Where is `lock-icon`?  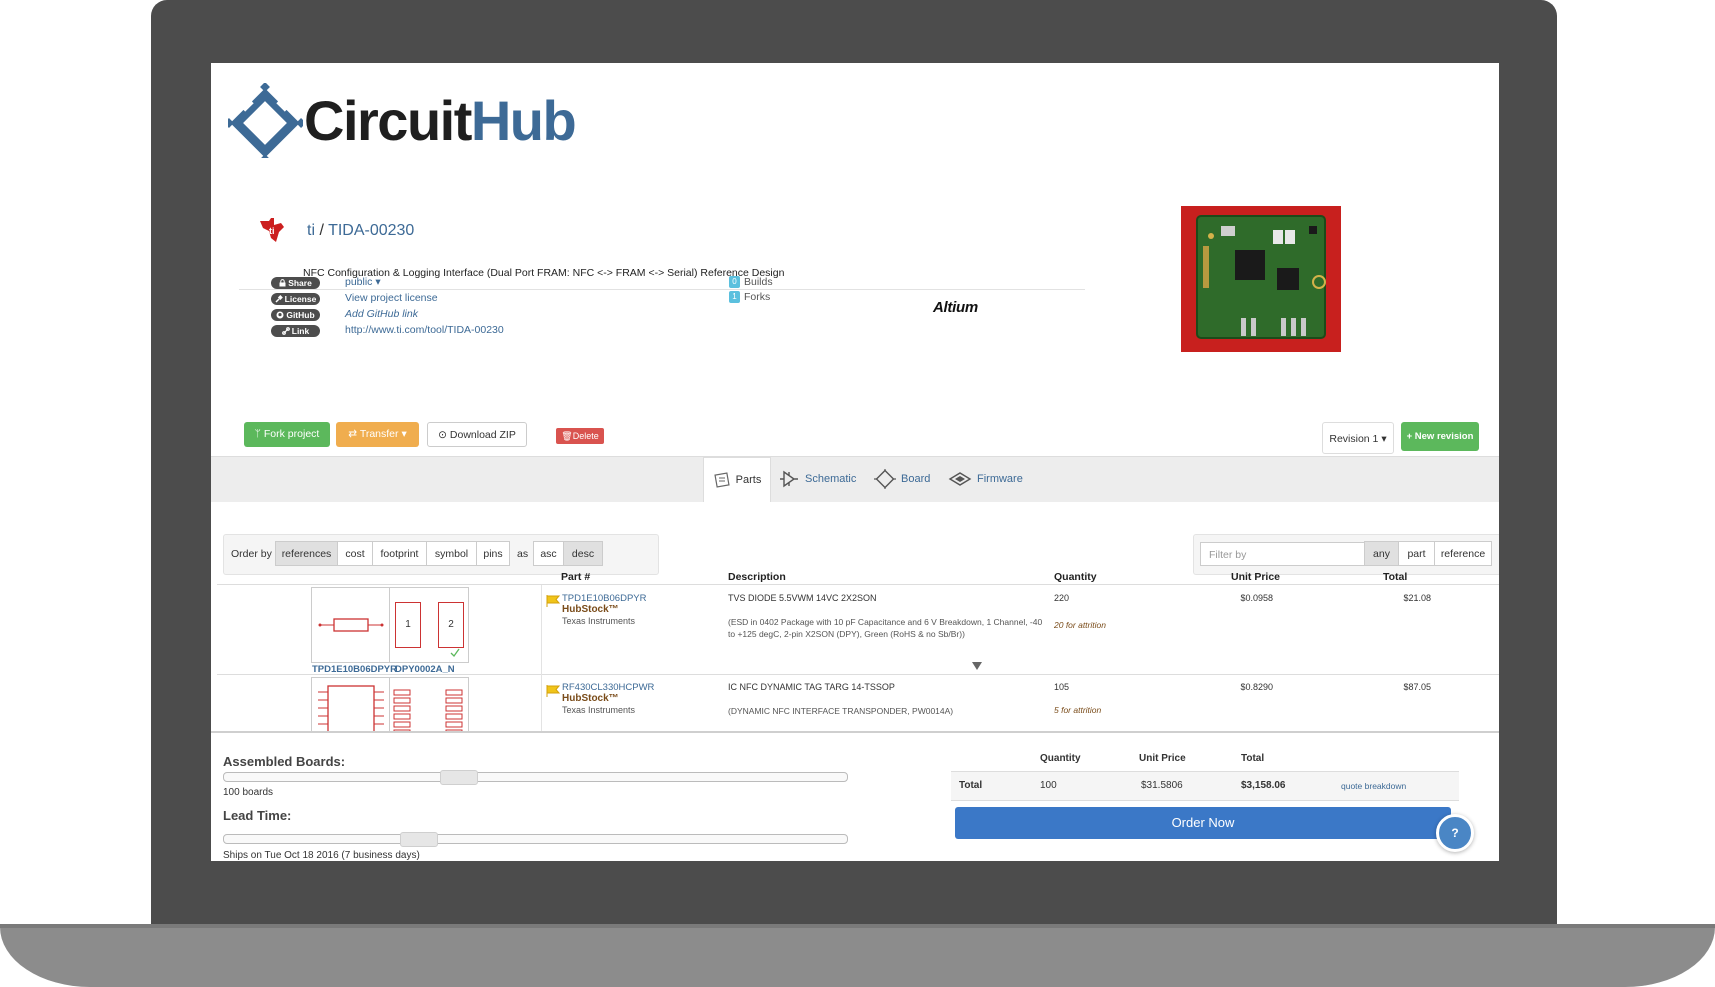
lock-icon is located at coordinates (282, 283).